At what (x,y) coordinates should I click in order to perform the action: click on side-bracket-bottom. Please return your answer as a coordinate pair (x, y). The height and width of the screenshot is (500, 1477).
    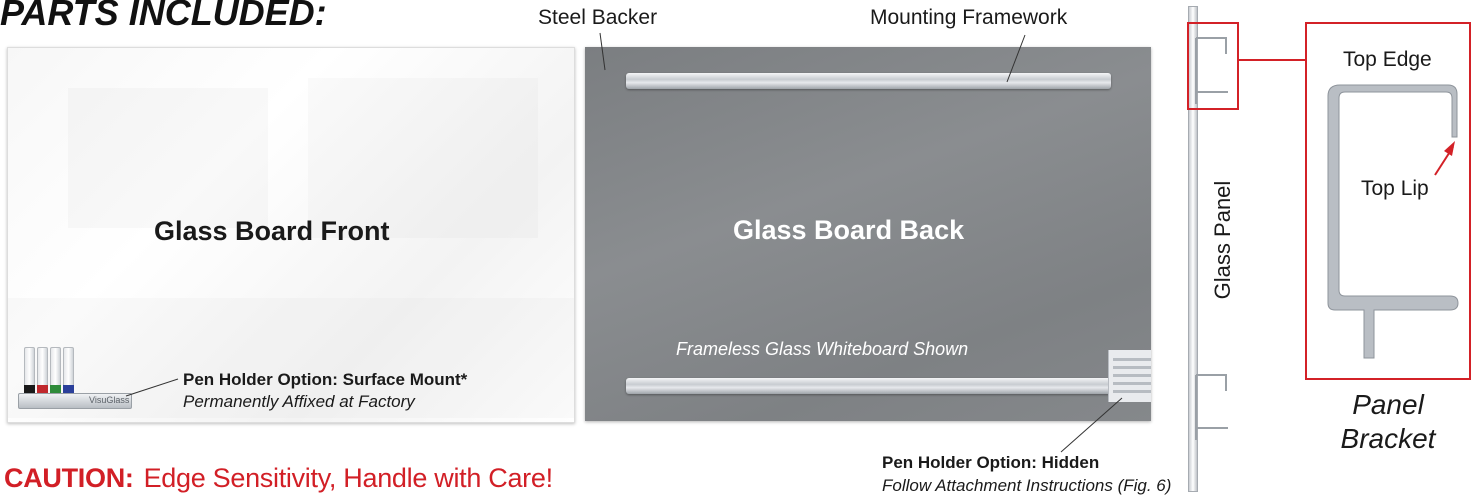
    Looking at the image, I should click on (1211, 407).